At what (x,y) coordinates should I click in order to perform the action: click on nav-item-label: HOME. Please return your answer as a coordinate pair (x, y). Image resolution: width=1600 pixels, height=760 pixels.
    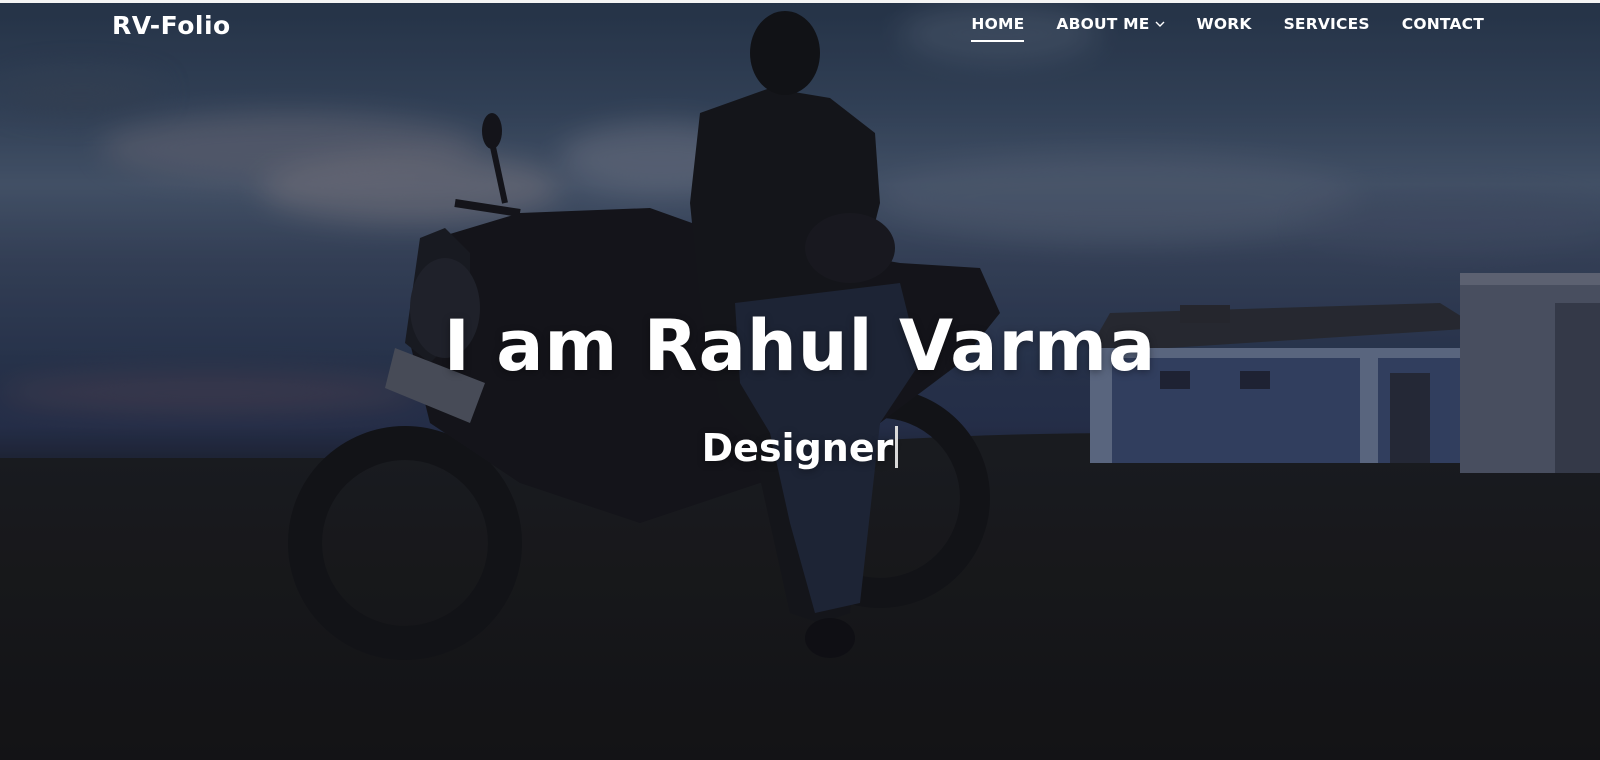
    Looking at the image, I should click on (998, 24).